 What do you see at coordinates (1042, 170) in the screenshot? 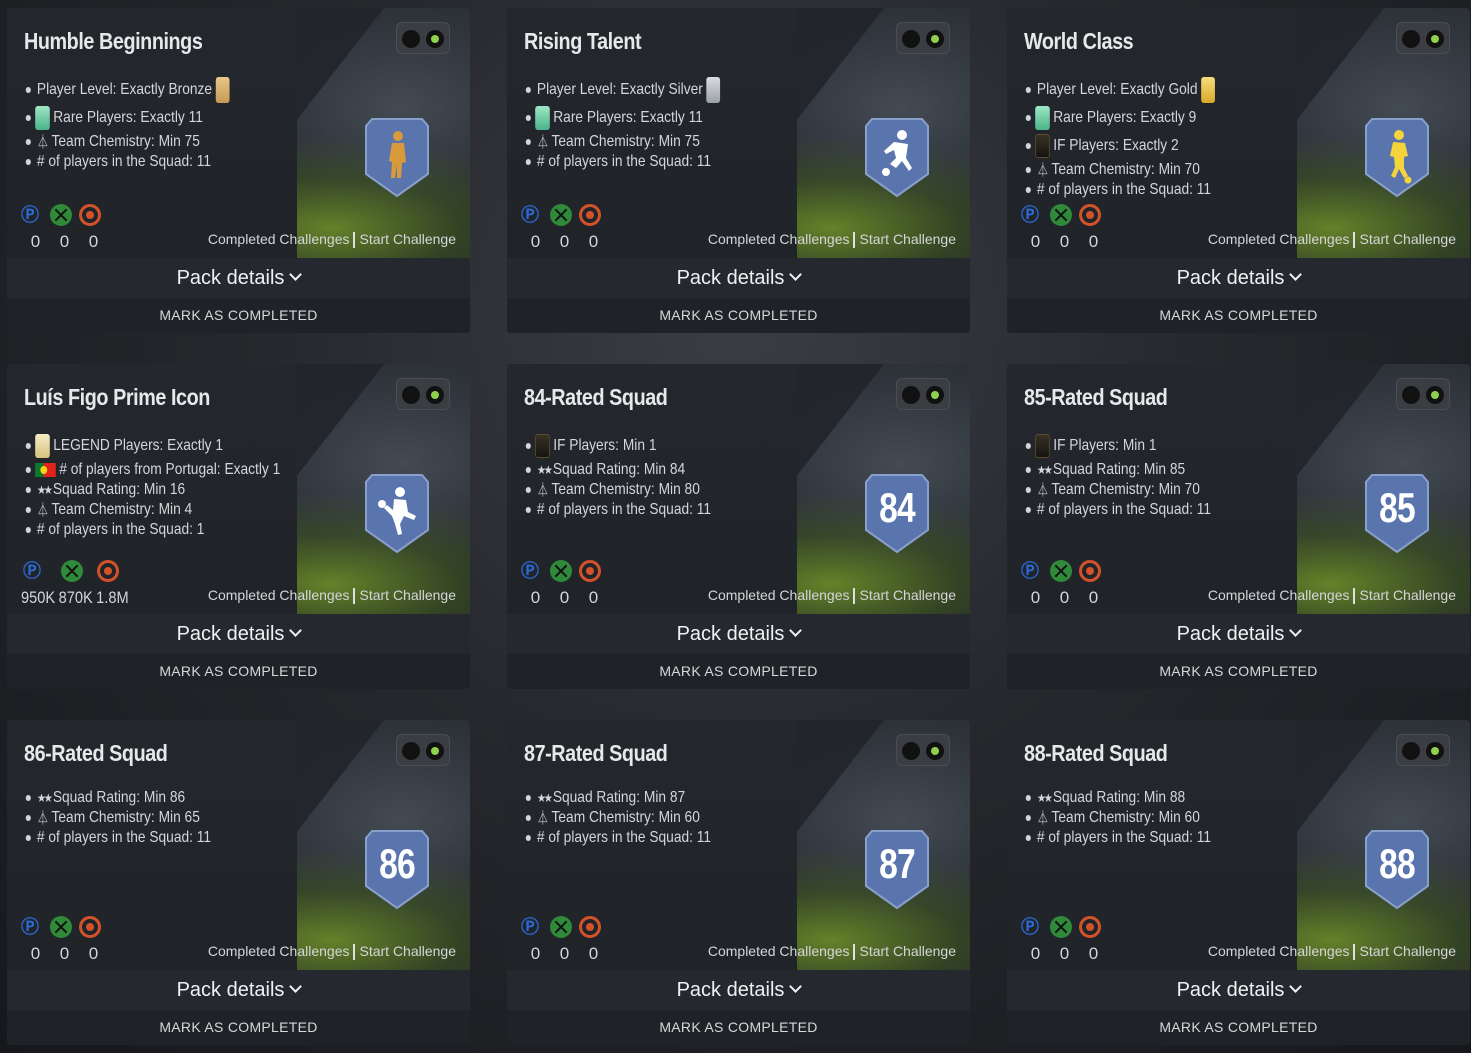
I see `chemistry-flask-icon: ⏃` at bounding box center [1042, 170].